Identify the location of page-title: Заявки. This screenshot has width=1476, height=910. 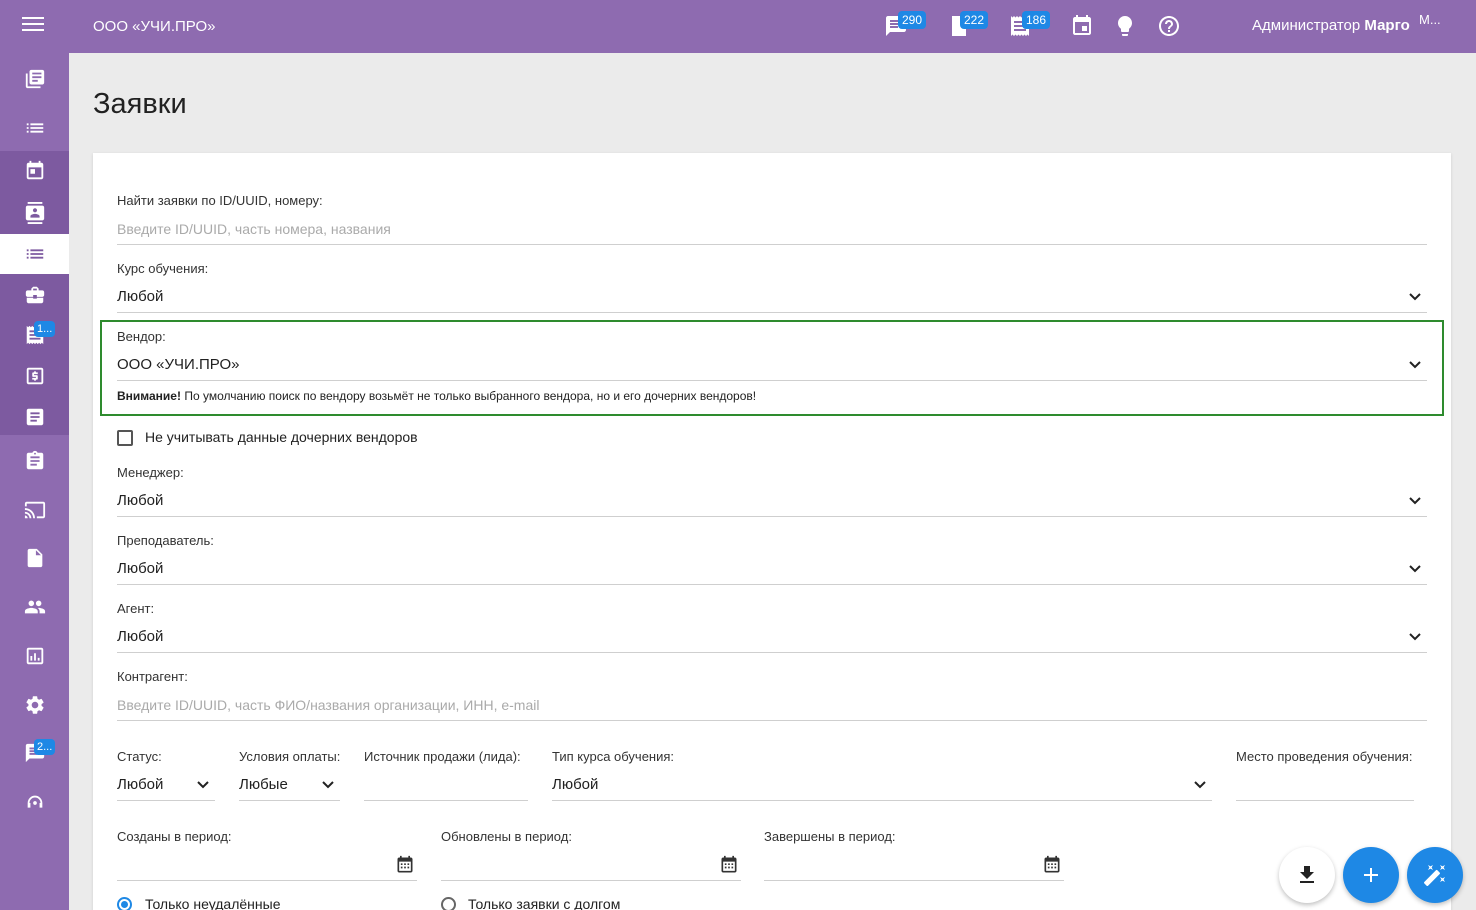
(140, 104).